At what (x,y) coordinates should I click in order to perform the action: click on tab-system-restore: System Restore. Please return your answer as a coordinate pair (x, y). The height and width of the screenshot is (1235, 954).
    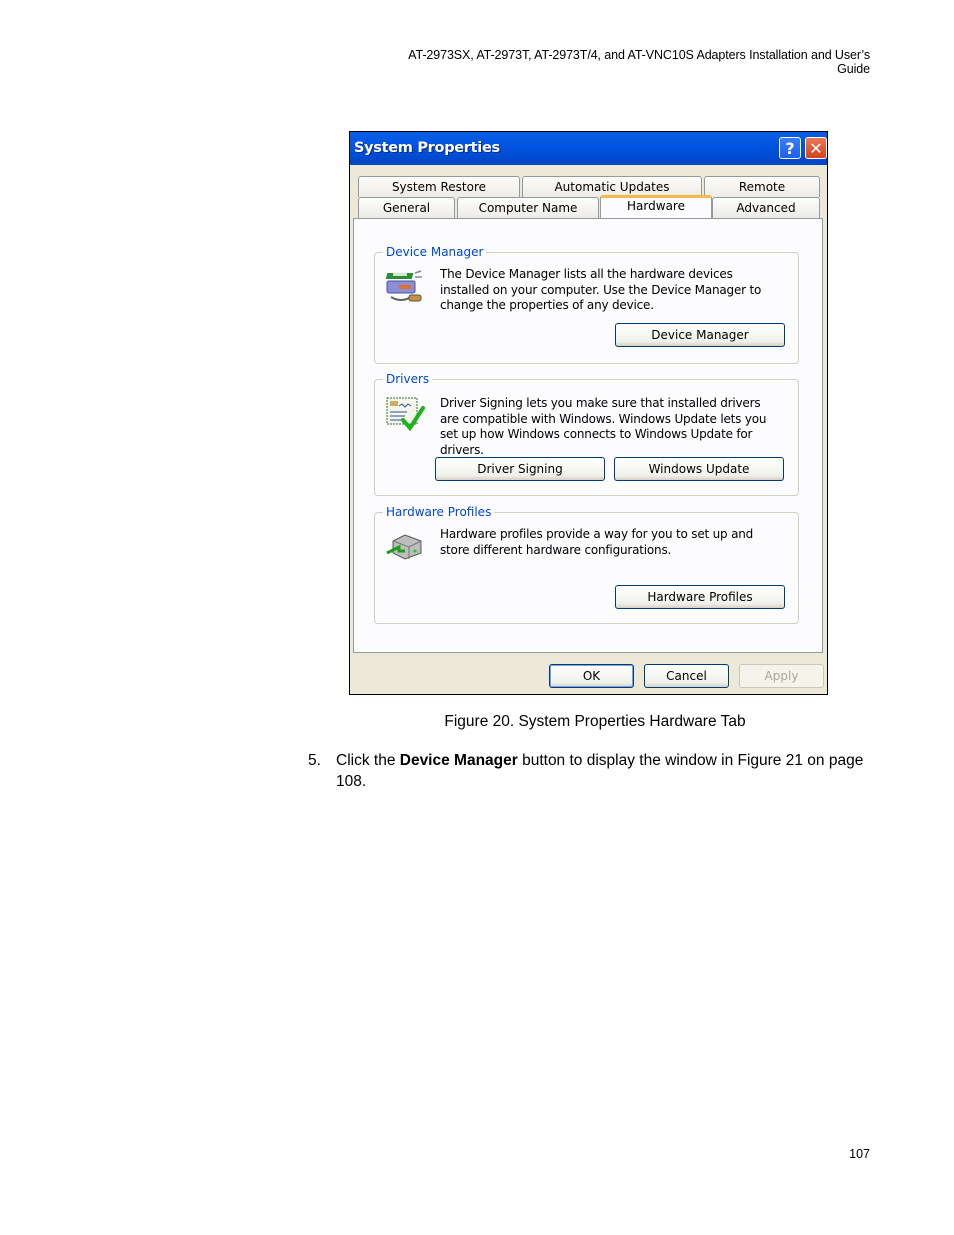
    Looking at the image, I should click on (439, 186).